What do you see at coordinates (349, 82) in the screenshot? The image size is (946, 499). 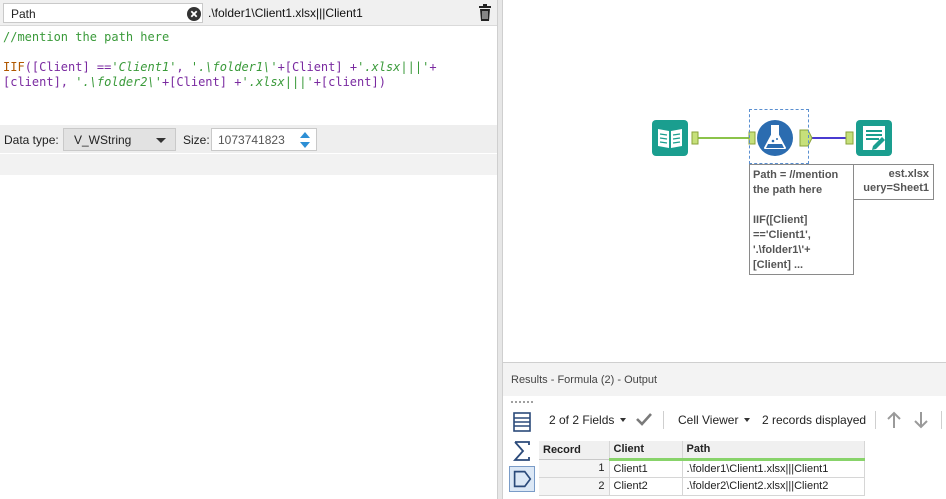 I see `expr-part: +[client])` at bounding box center [349, 82].